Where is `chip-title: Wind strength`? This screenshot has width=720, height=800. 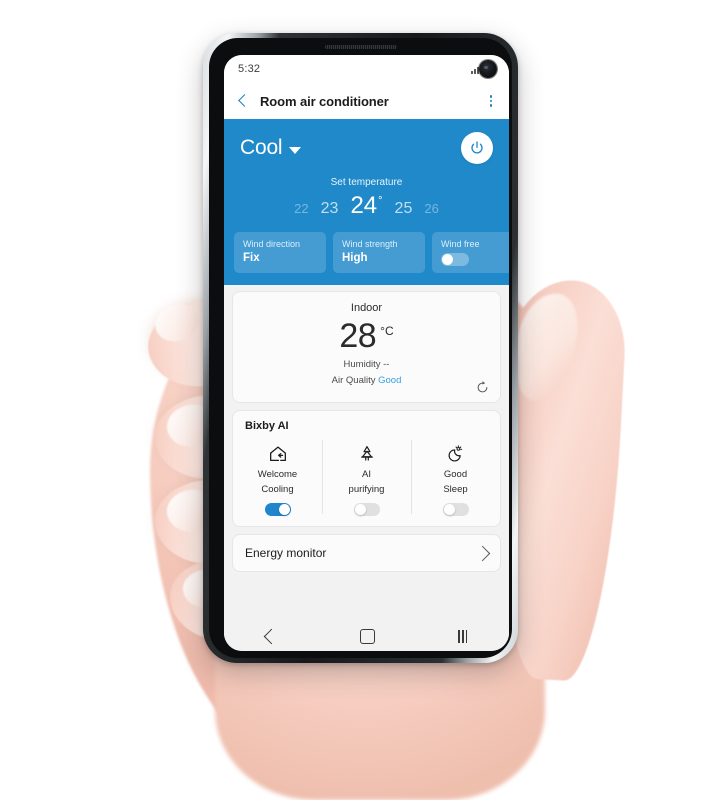
chip-title: Wind strength is located at coordinates (370, 244).